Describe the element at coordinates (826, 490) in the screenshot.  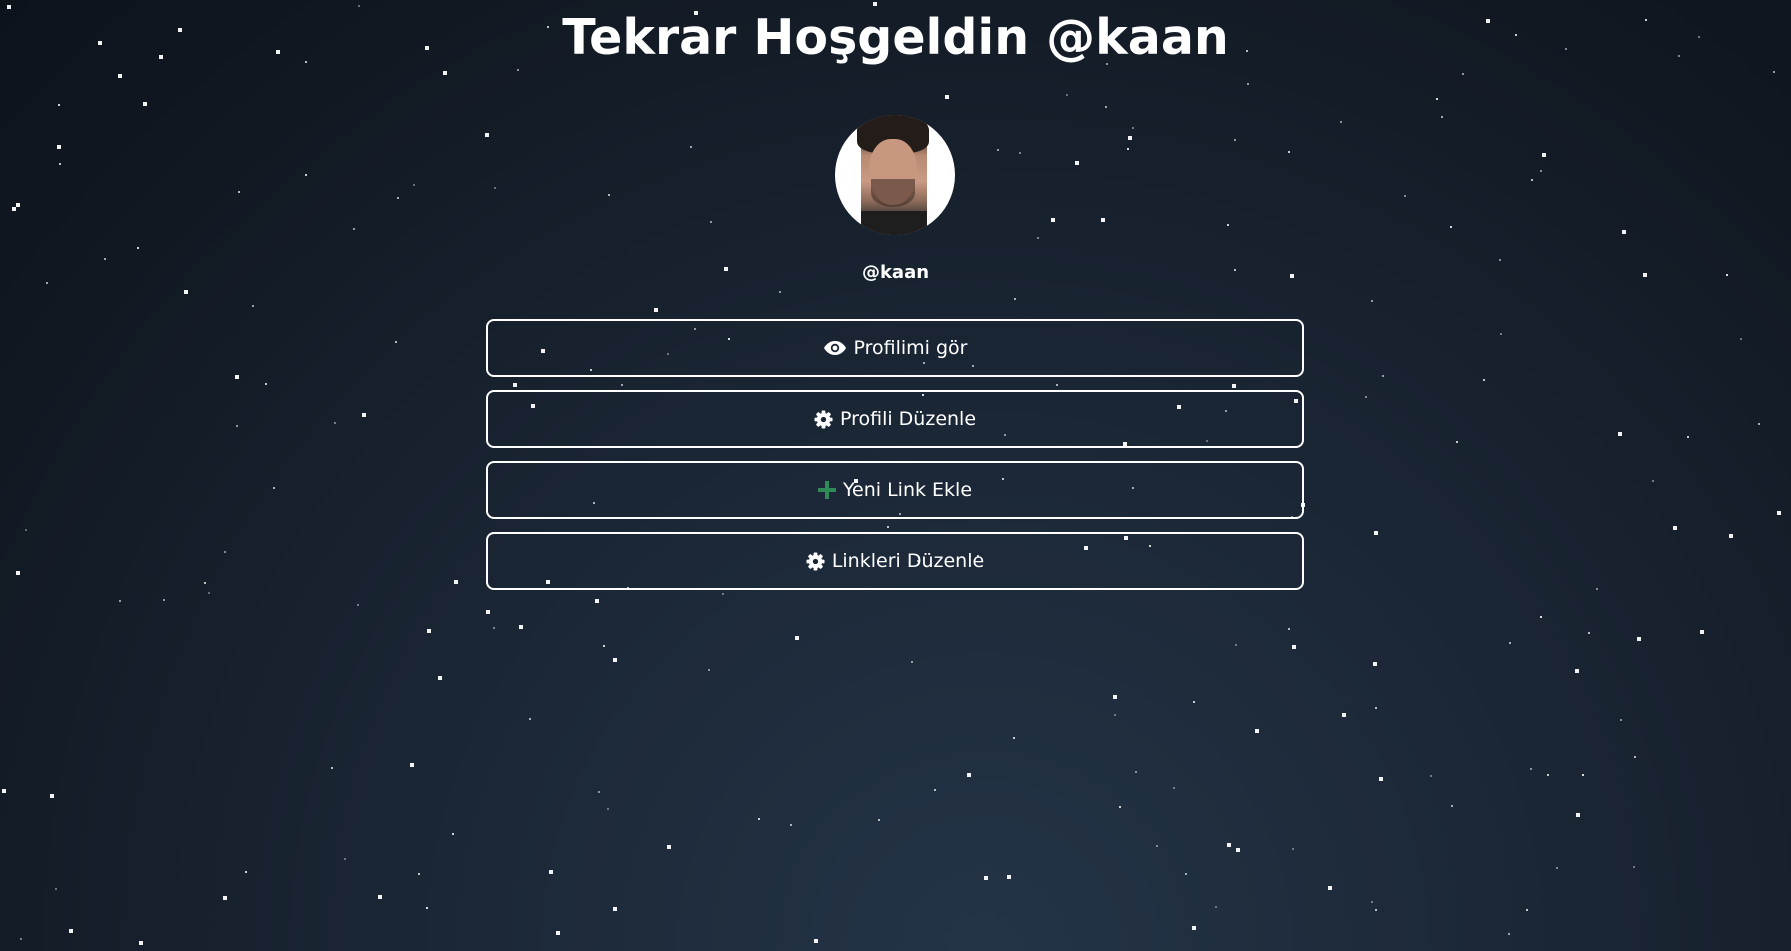
I see `plus-icon` at that location.